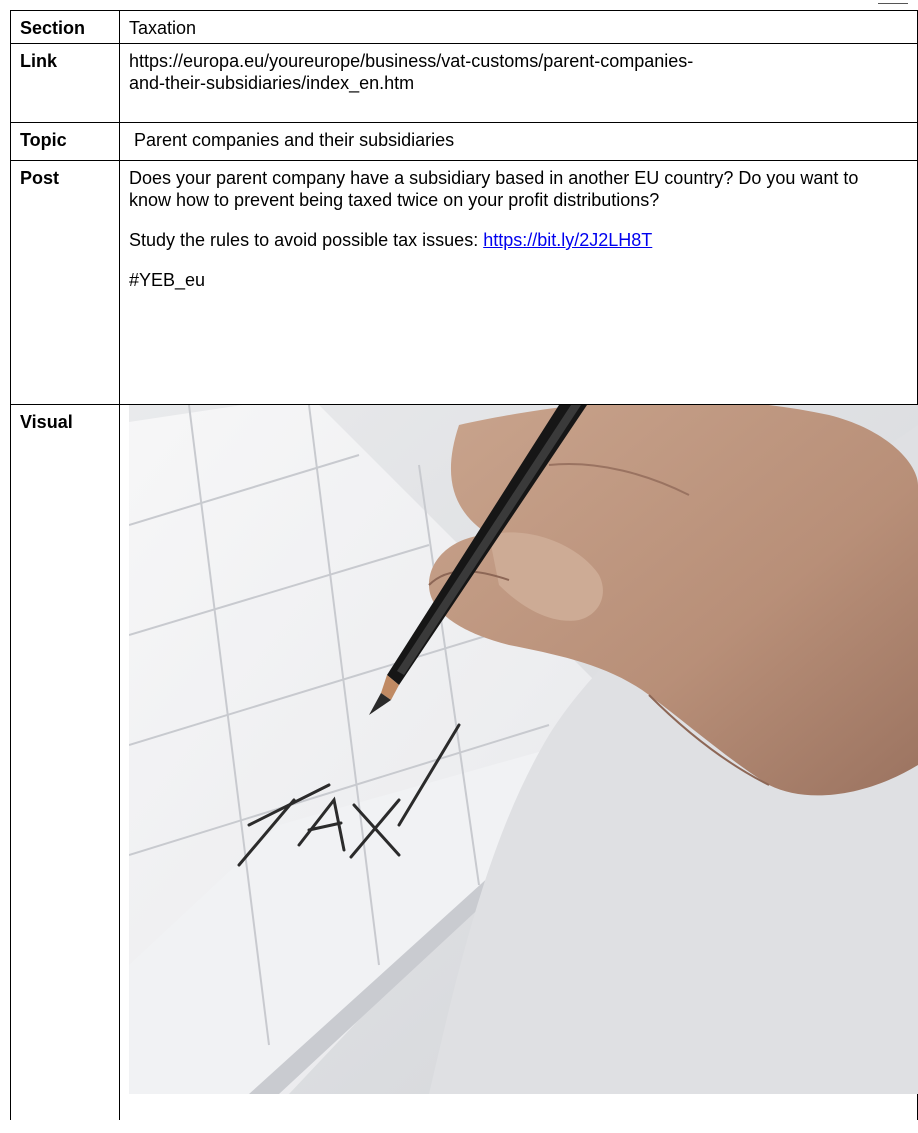 The image size is (918, 1133). I want to click on section-label: Section, so click(53, 28).